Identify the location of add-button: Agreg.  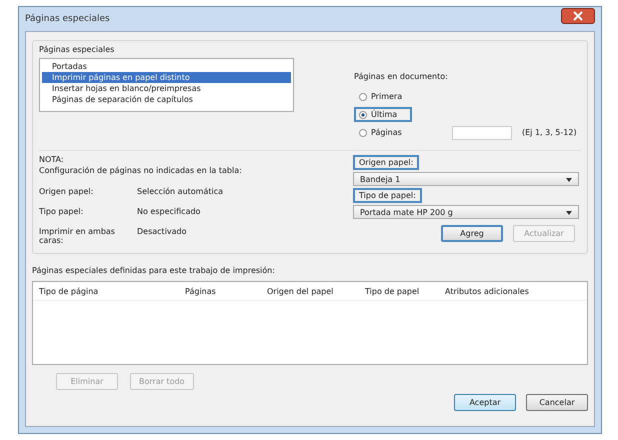
(472, 233).